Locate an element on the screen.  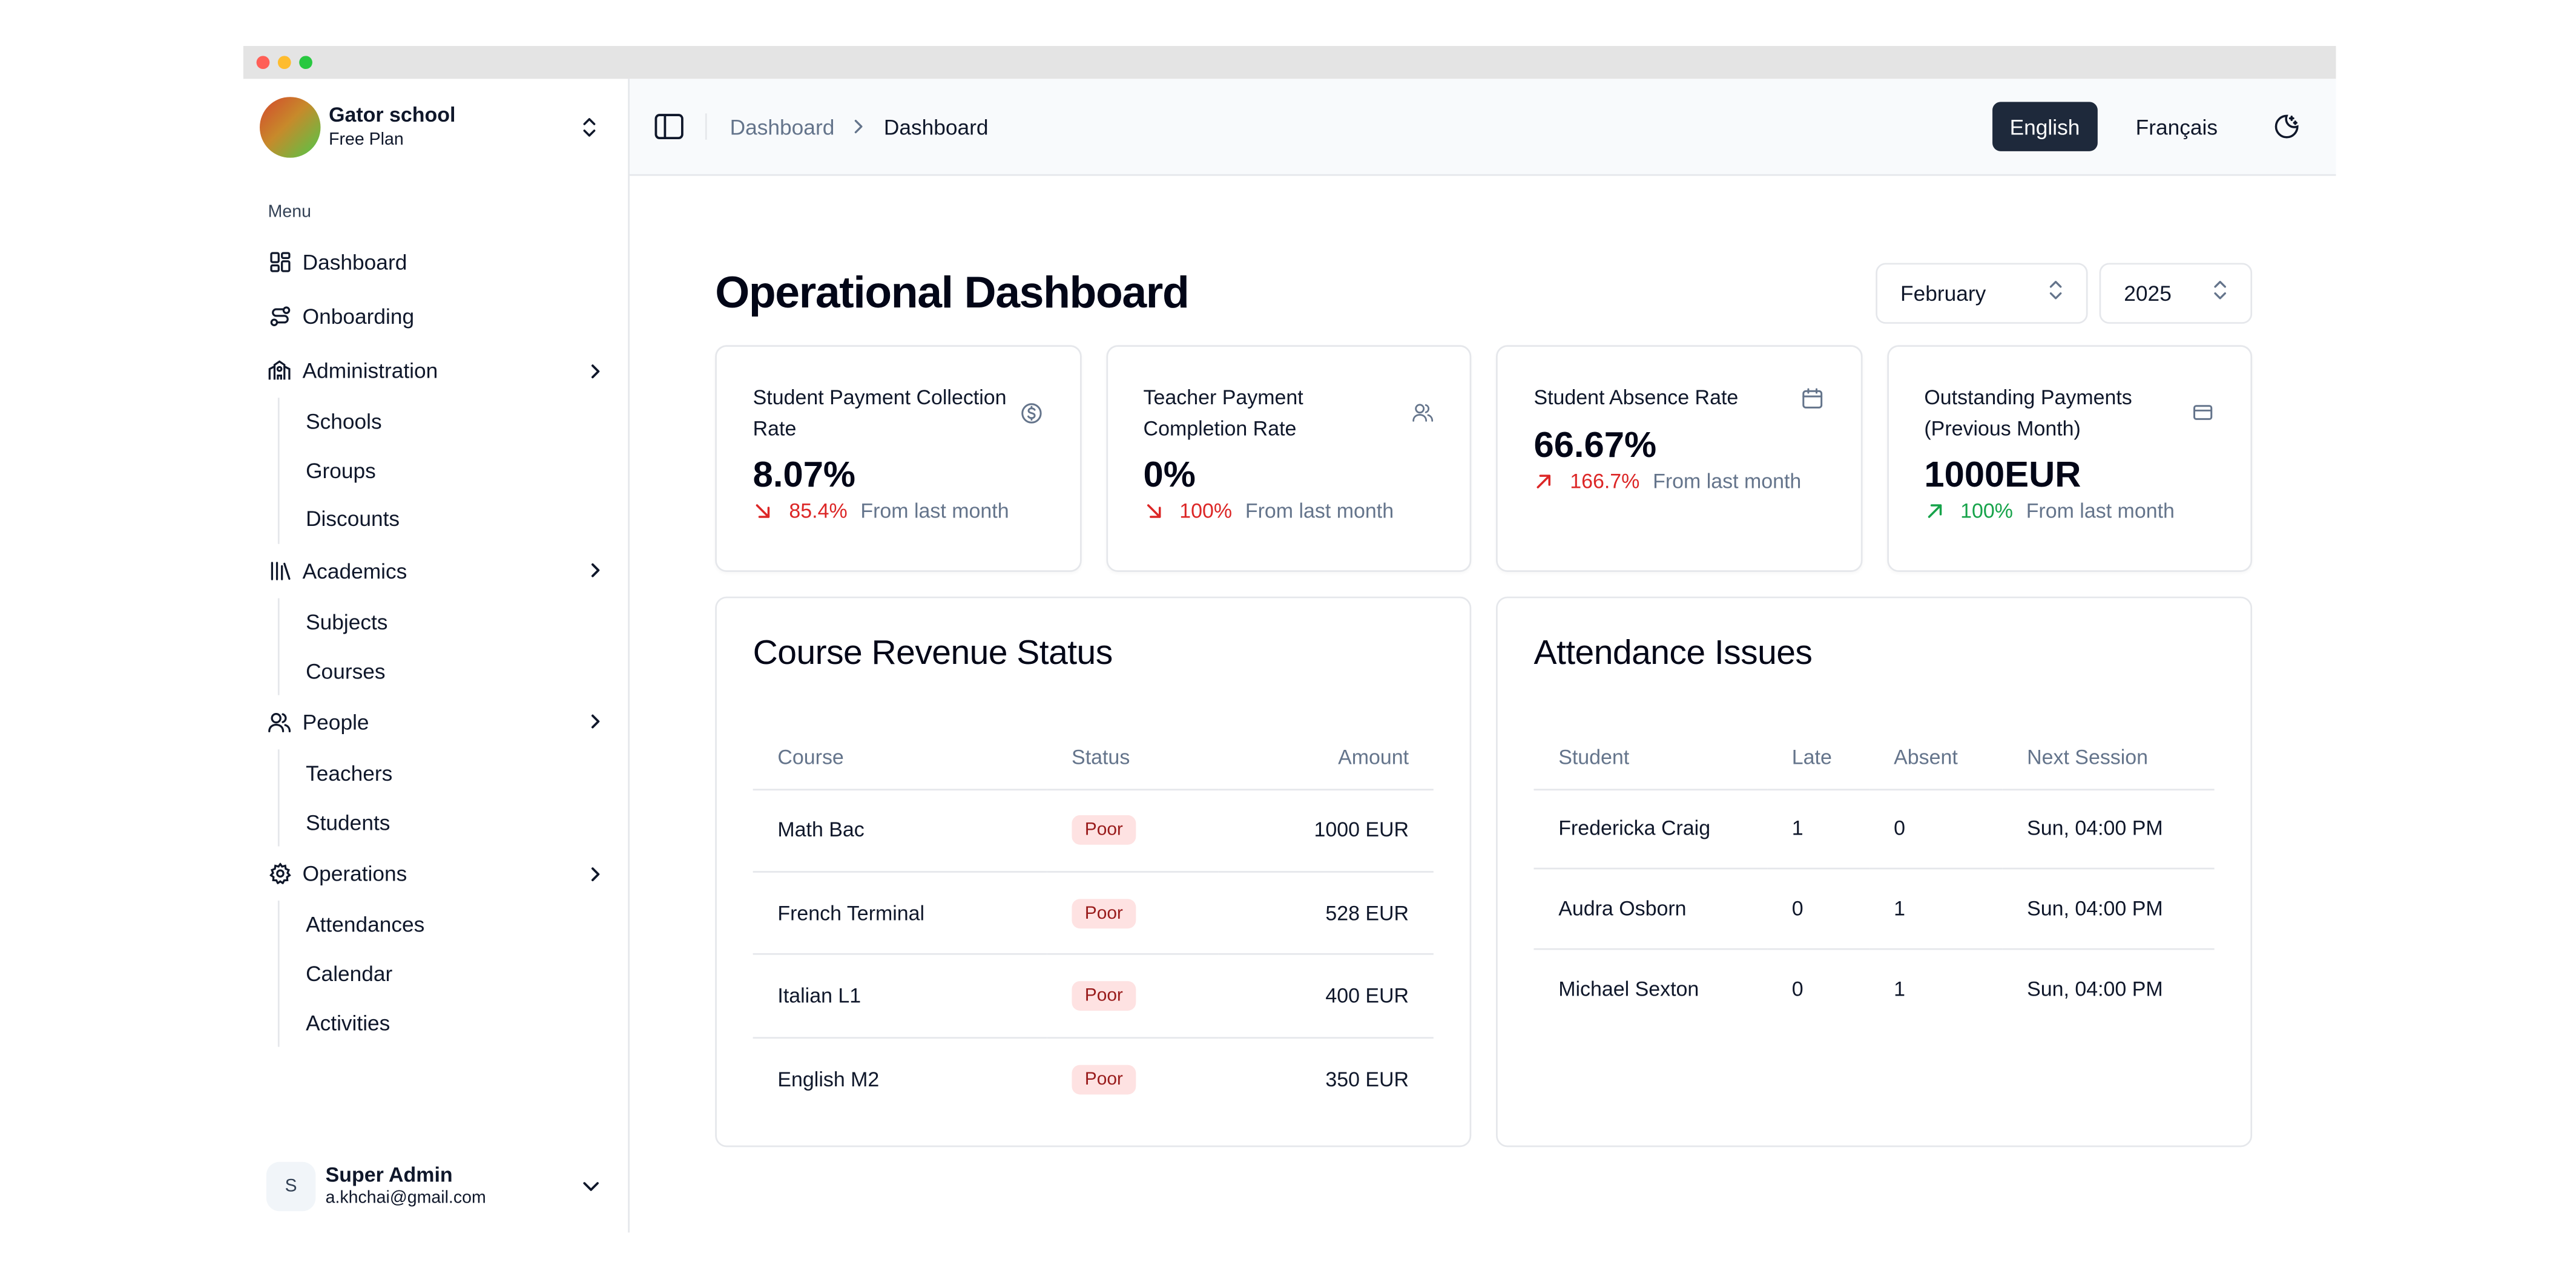
sidebar-toggle-icon is located at coordinates (669, 127).